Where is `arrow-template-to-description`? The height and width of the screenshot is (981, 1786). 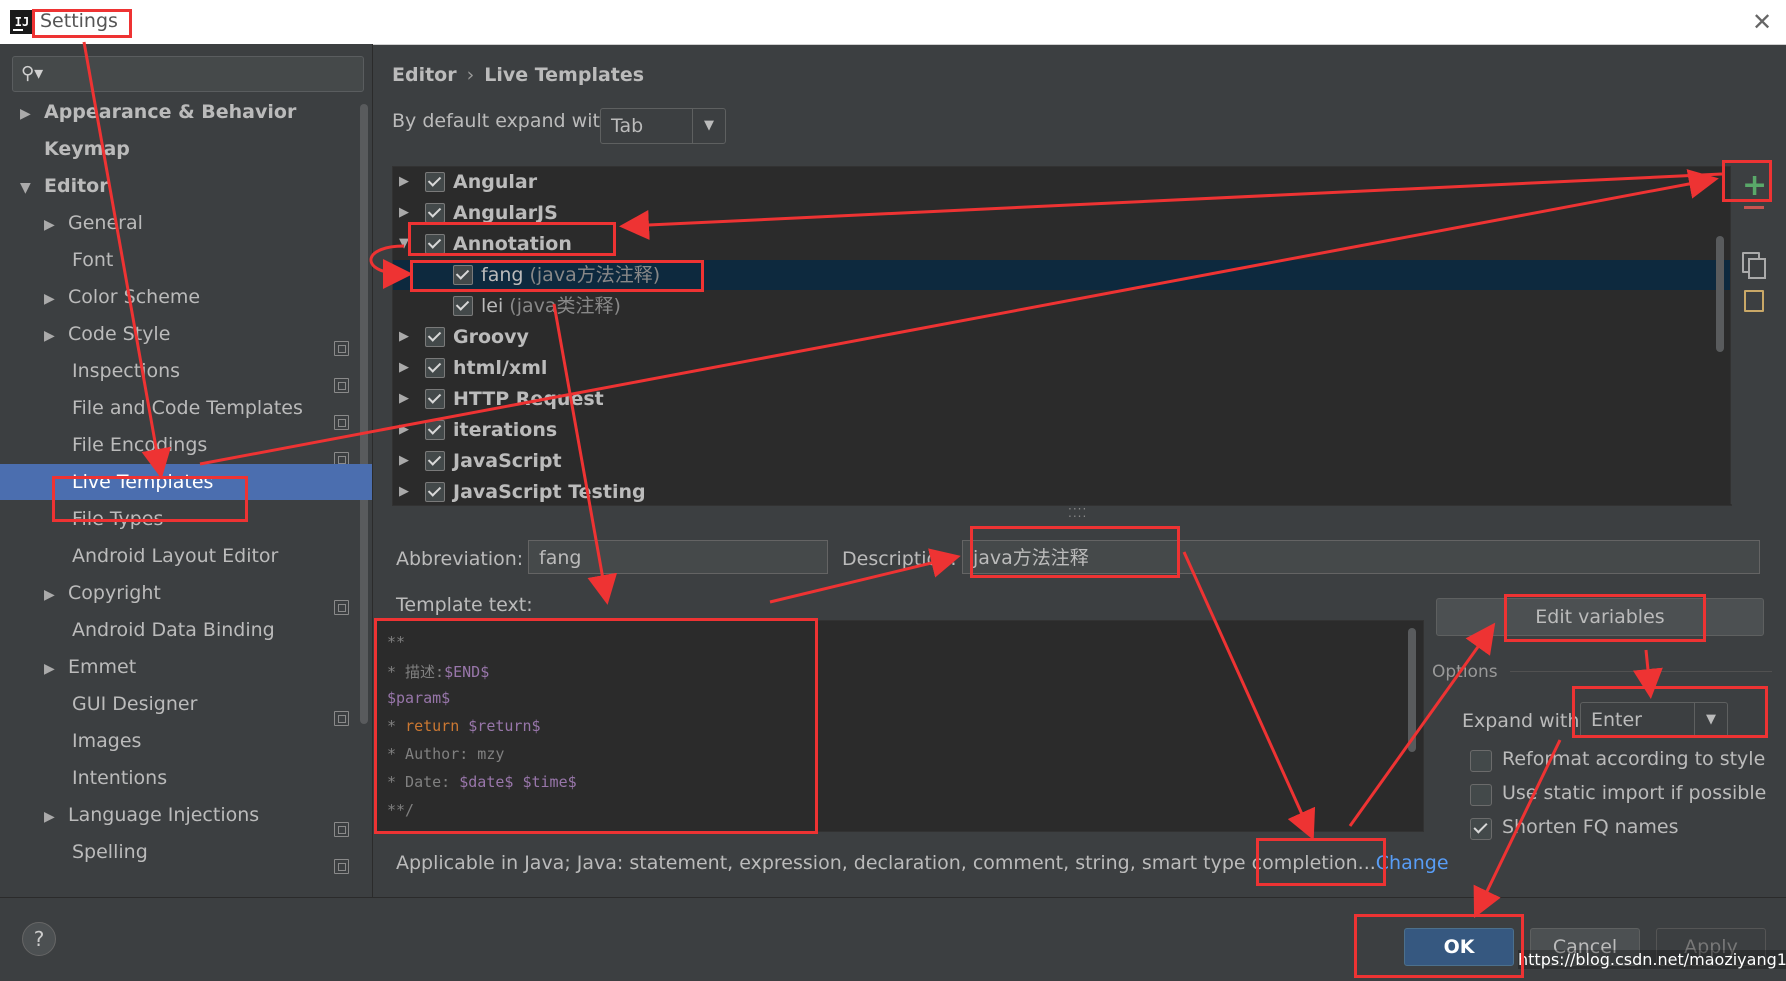 arrow-template-to-description is located at coordinates (865, 576).